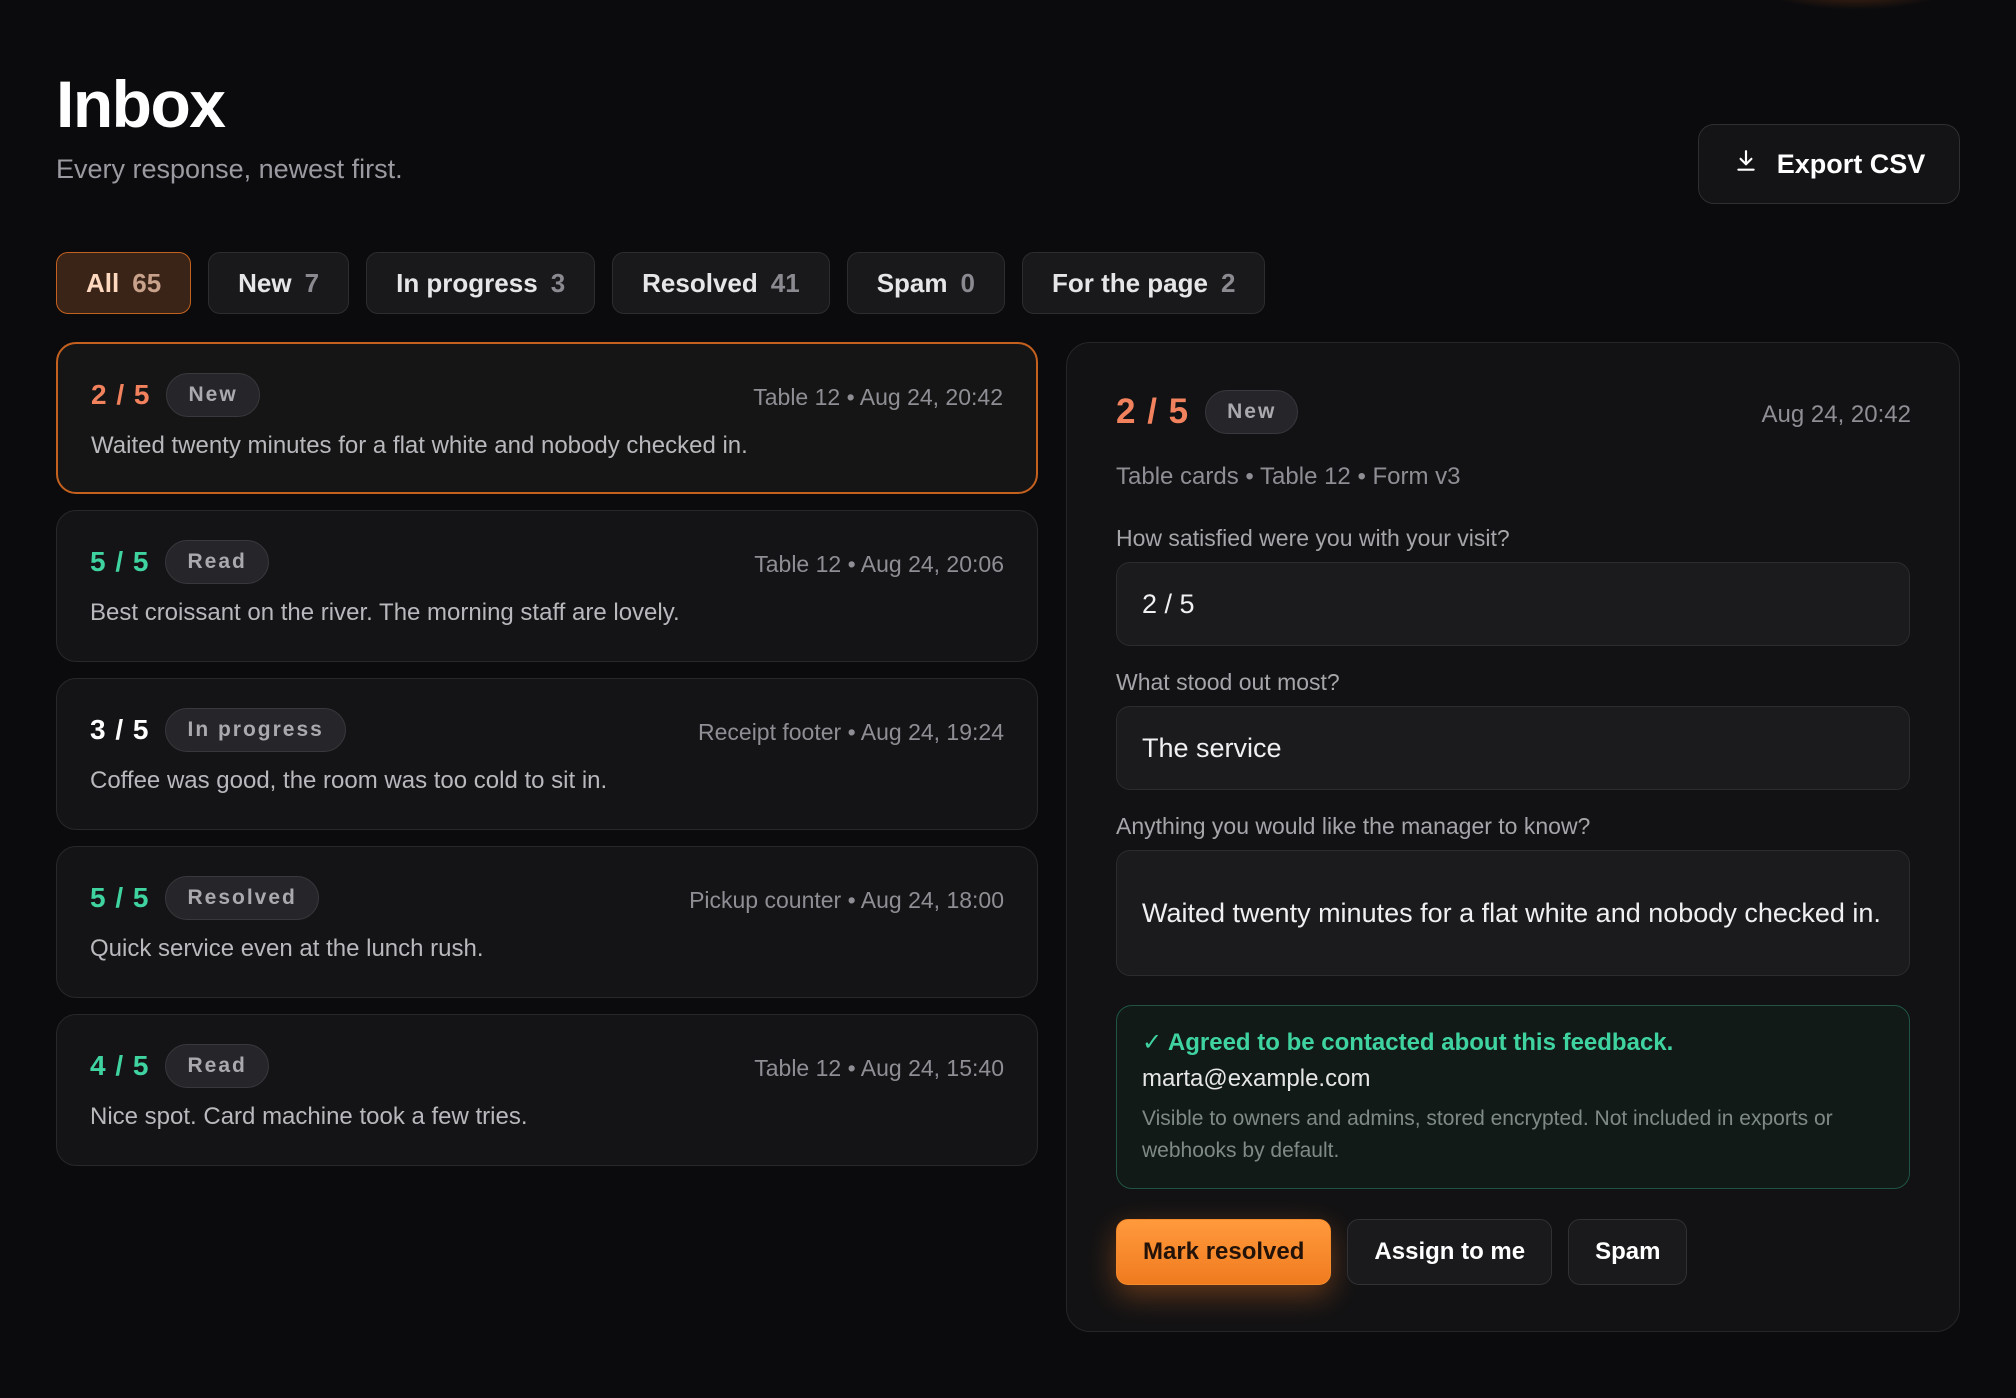 The height and width of the screenshot is (1398, 2016). I want to click on response-card-header: 2 / 5 New, so click(175, 395).